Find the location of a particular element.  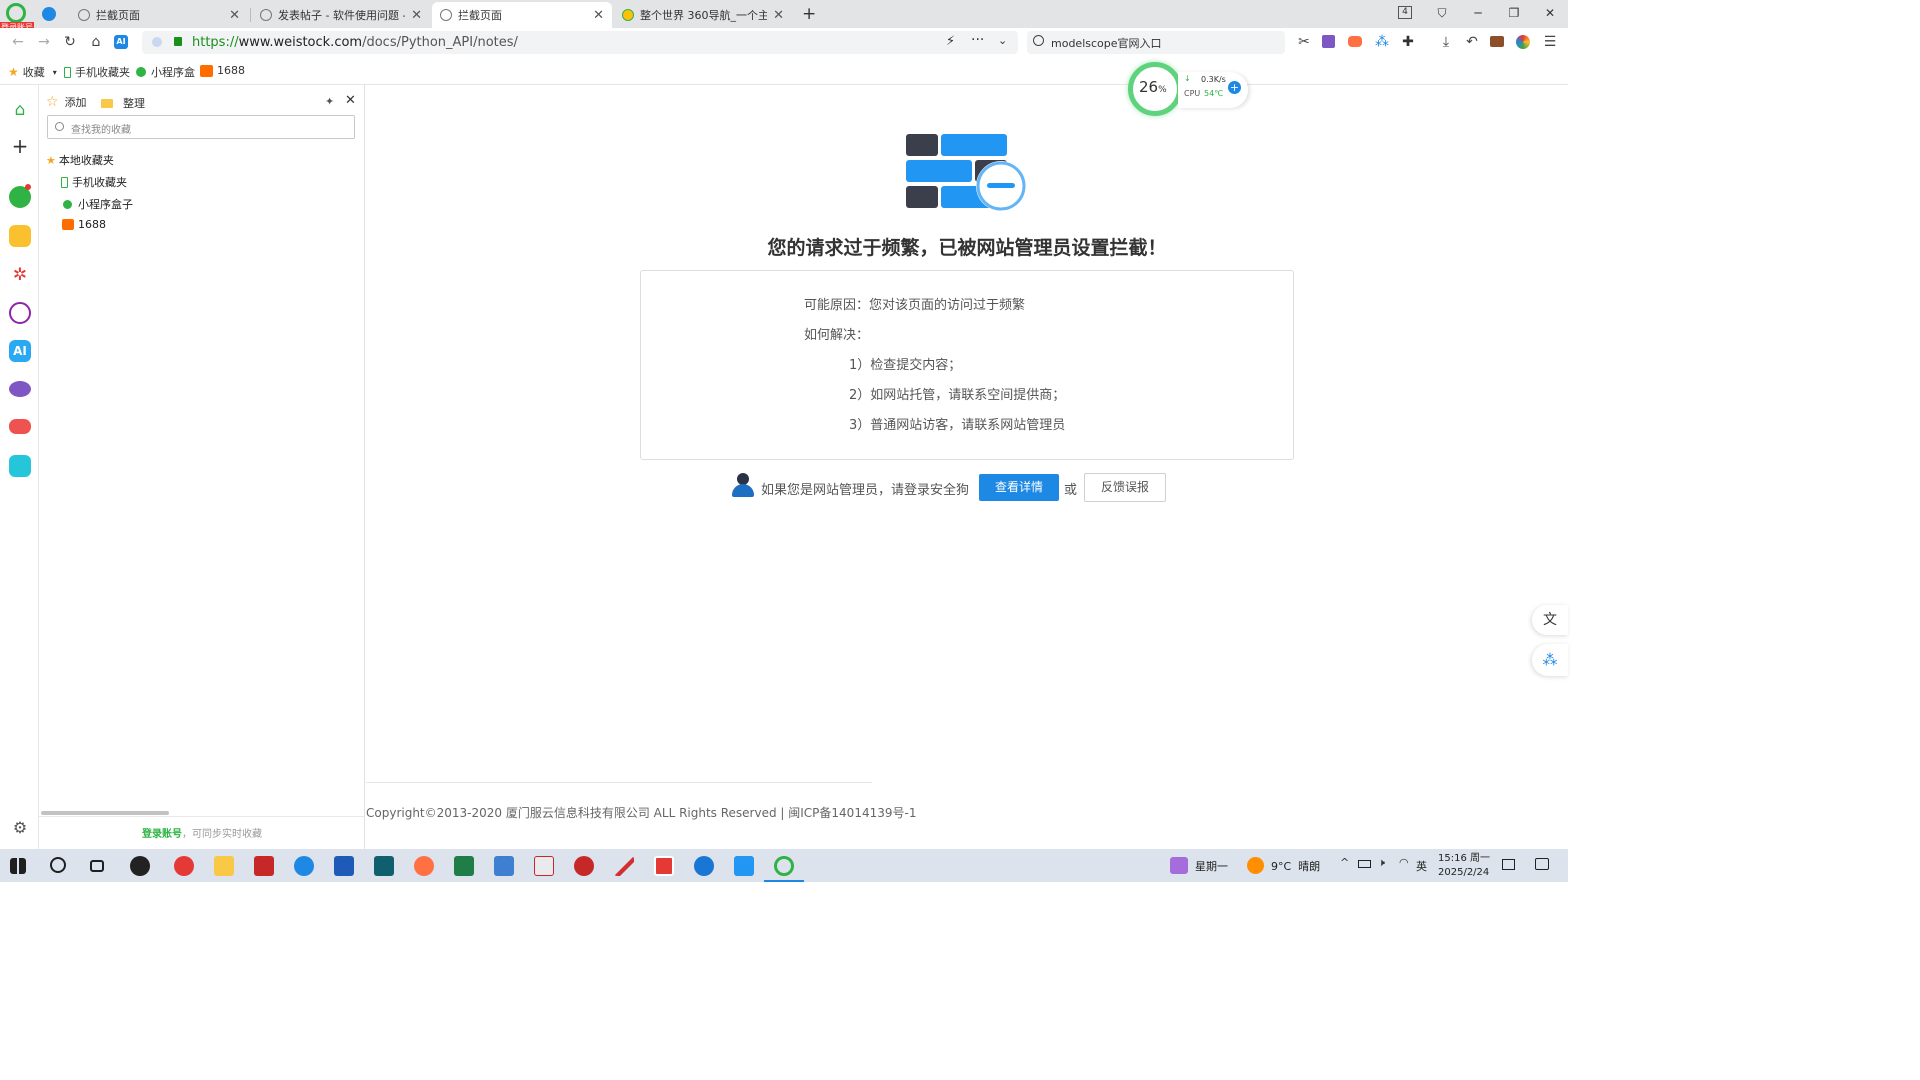

tab-blocked-page-1: 拦截页面 ✕ is located at coordinates (159, 15).